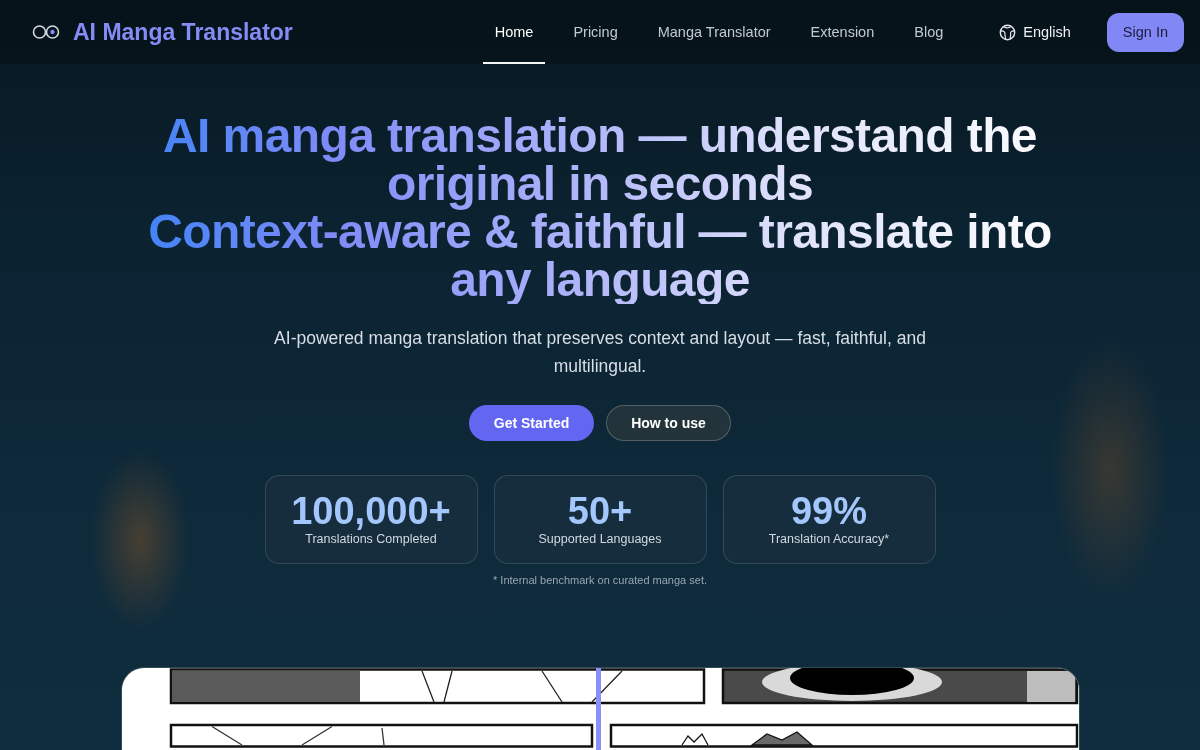 The width and height of the screenshot is (1200, 750). What do you see at coordinates (531, 423) in the screenshot?
I see `get-started-button: Get Started` at bounding box center [531, 423].